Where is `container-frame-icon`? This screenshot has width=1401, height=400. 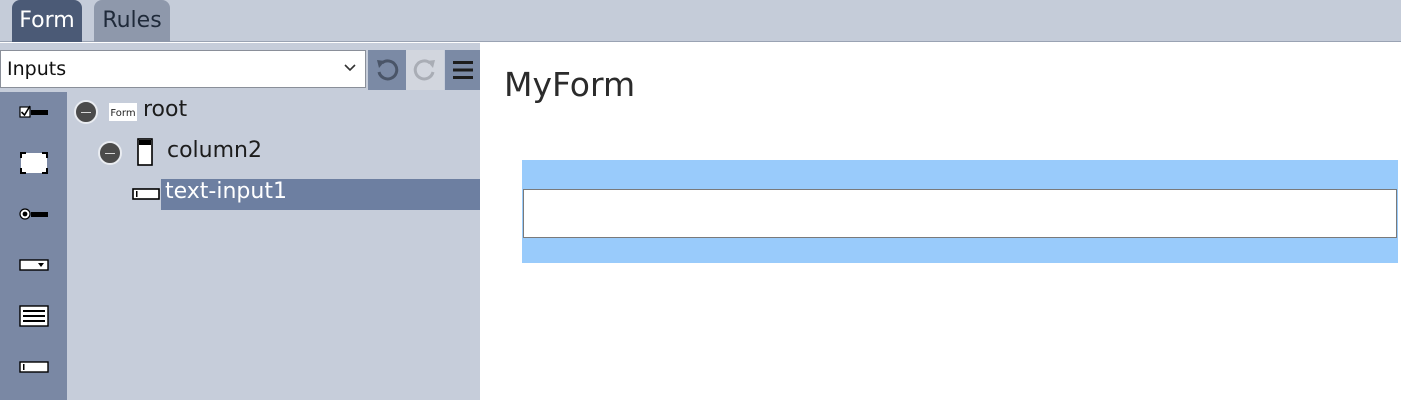
container-frame-icon is located at coordinates (33, 163).